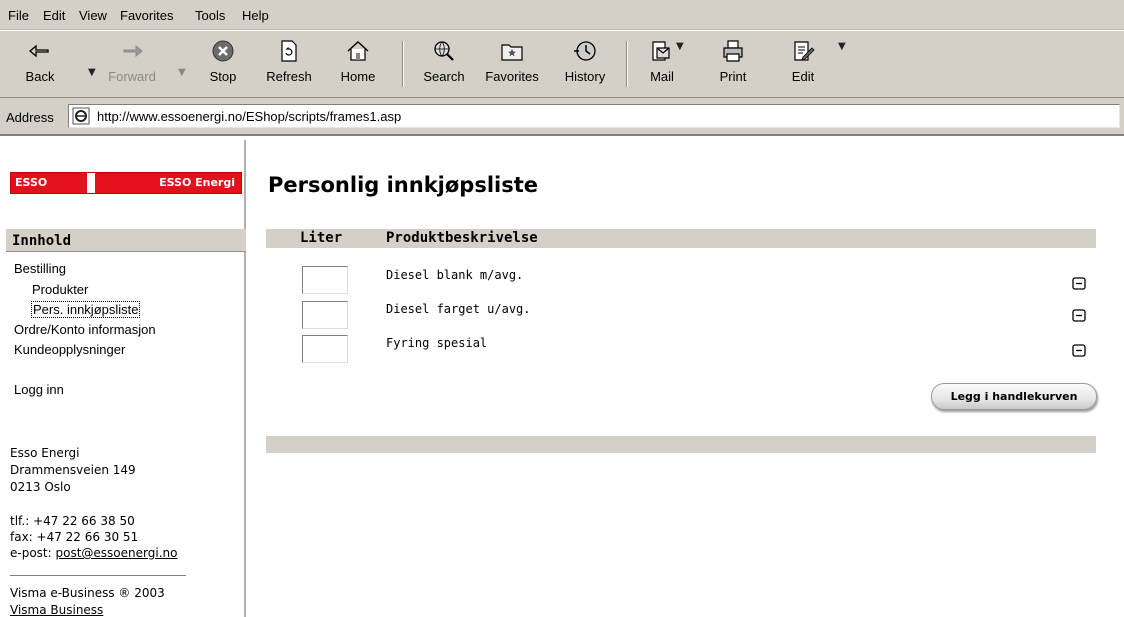 This screenshot has width=1124, height=617. Describe the element at coordinates (45, 453) in the screenshot. I see `company-name: Esso Energi` at that location.